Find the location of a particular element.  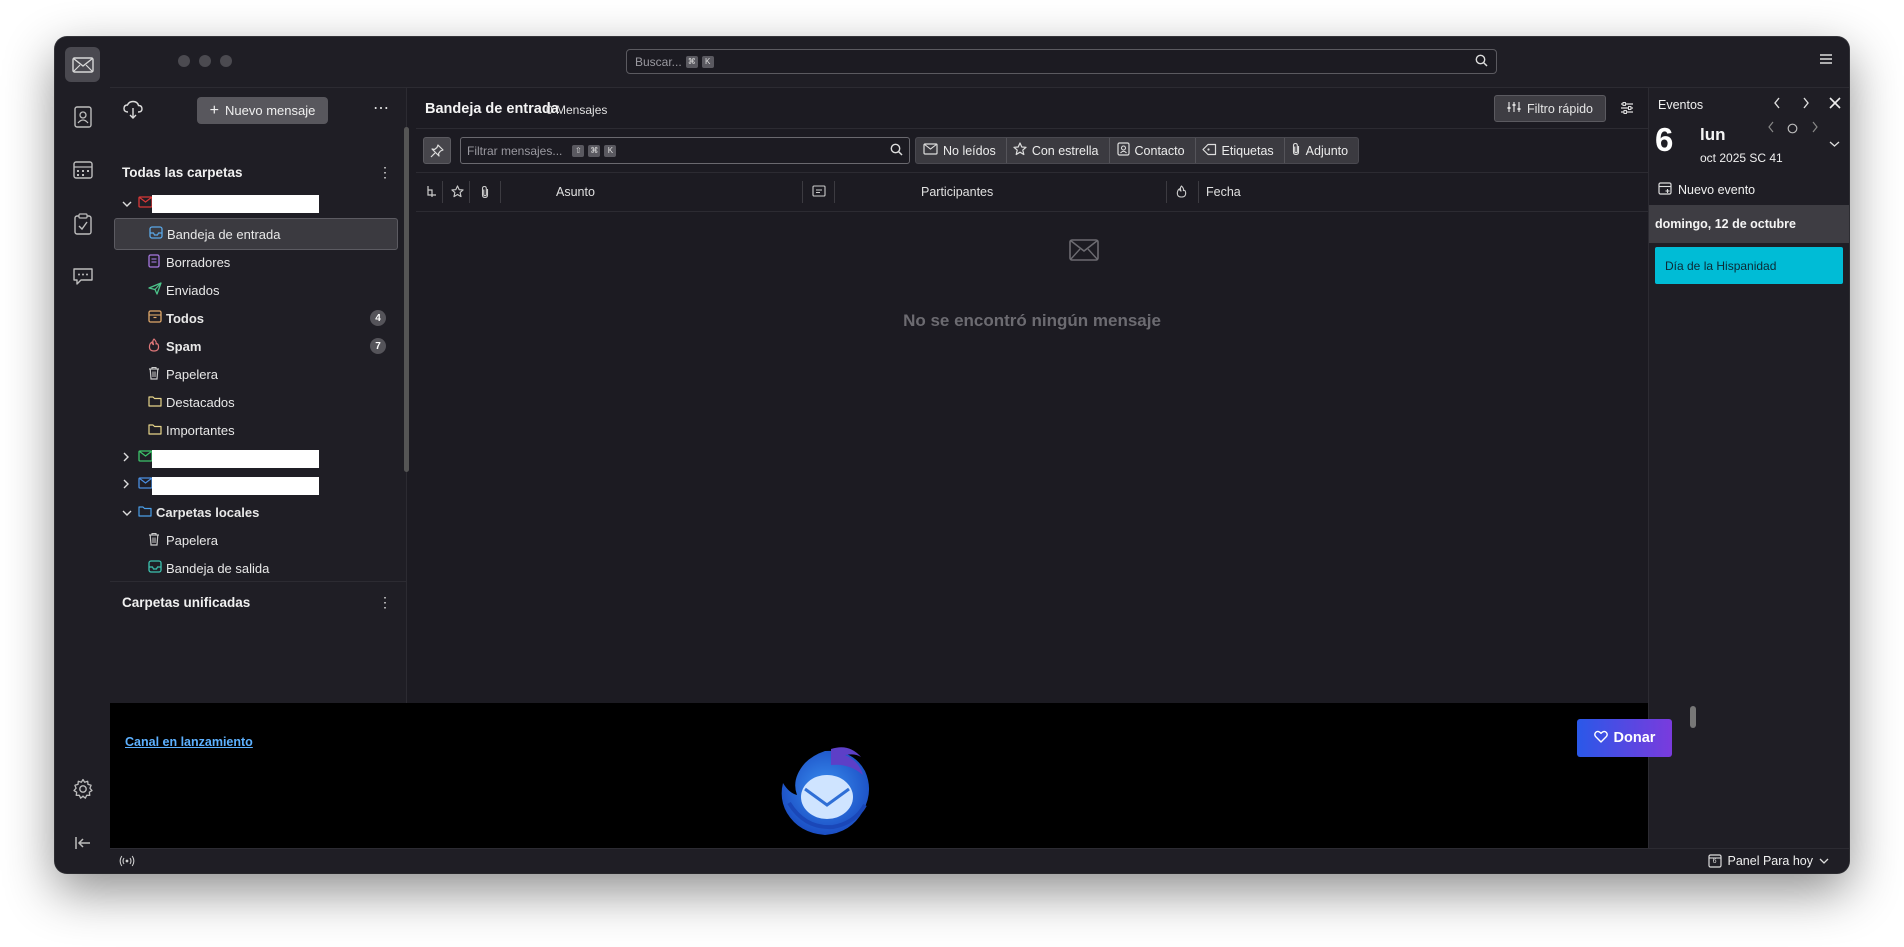

mail-space-icon is located at coordinates (82, 64).